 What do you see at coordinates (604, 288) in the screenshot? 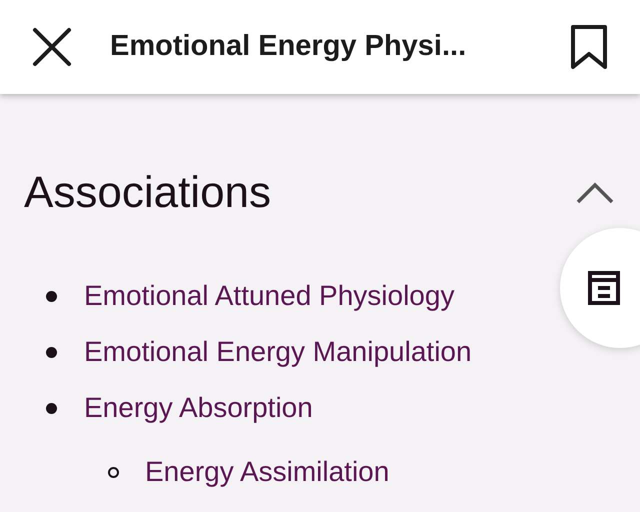
I see `document-icon` at bounding box center [604, 288].